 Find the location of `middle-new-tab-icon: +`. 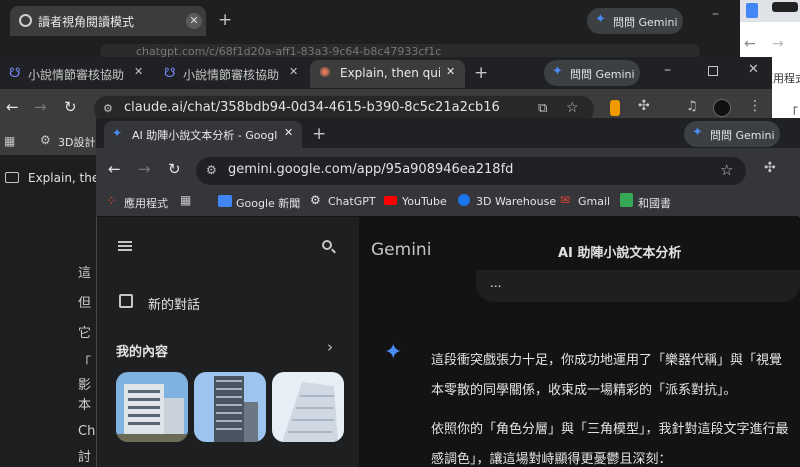

middle-new-tab-icon: + is located at coordinates (481, 73).